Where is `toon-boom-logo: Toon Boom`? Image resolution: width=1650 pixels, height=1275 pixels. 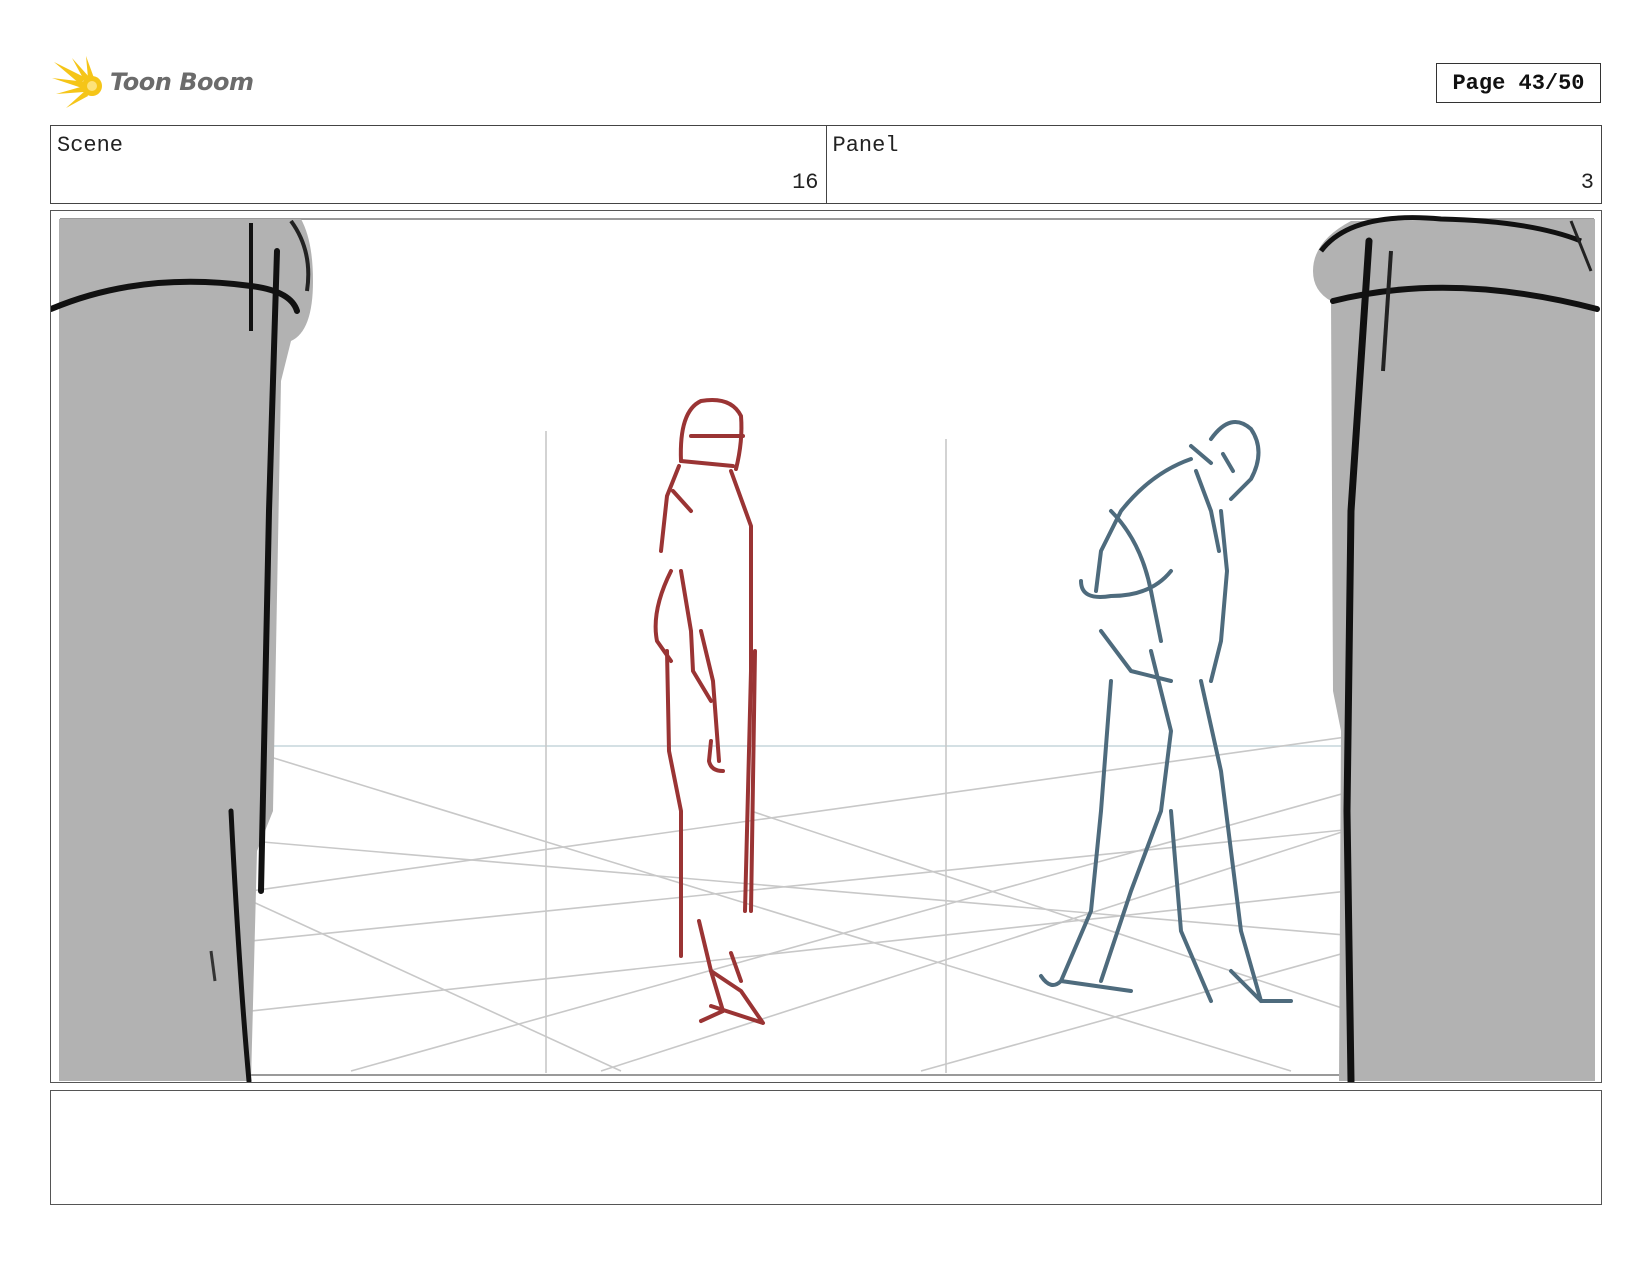 toon-boom-logo: Toon Boom is located at coordinates (157, 84).